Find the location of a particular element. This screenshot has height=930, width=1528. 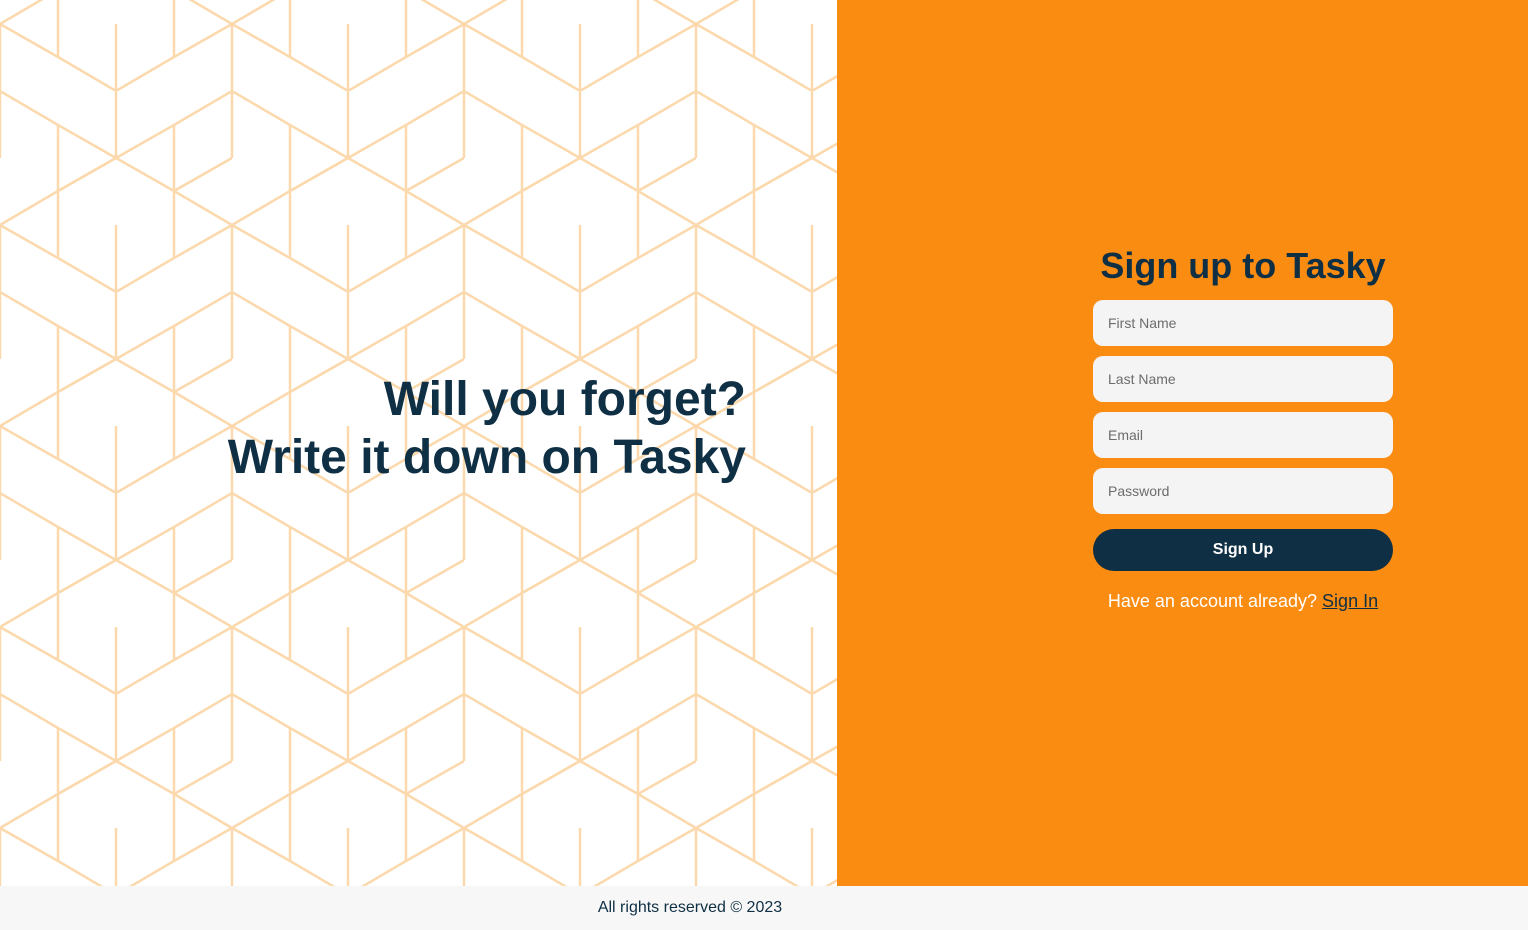

sign-in-link: Sign In is located at coordinates (1350, 601).